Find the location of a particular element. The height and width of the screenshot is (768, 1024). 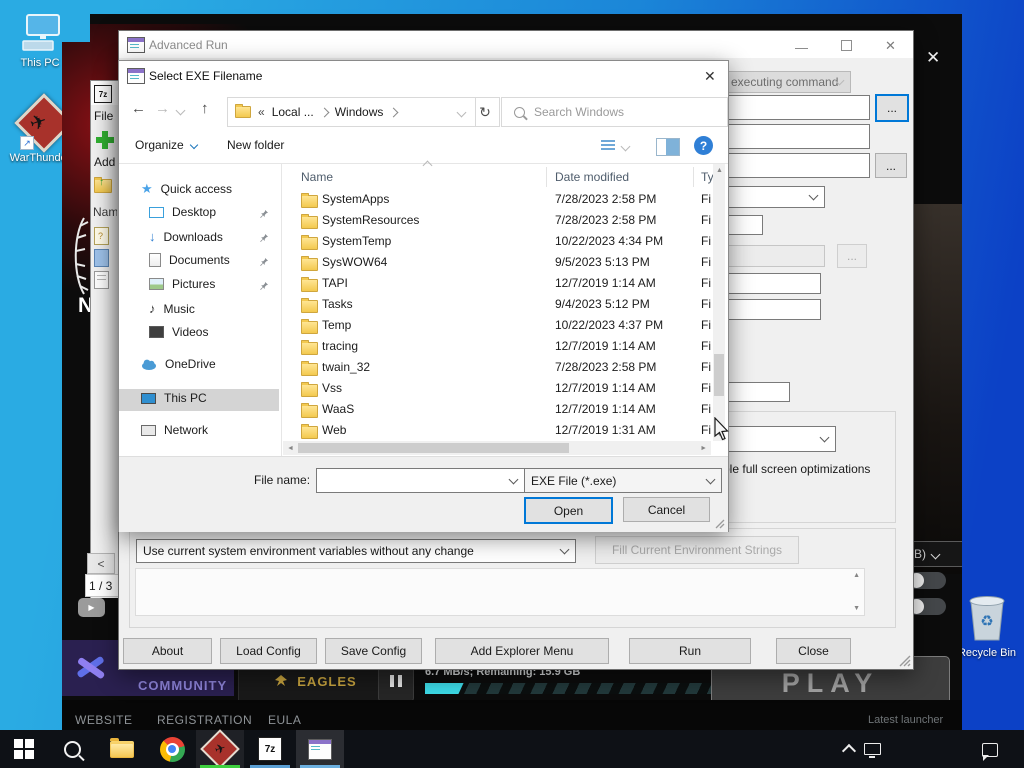

run-button: Run is located at coordinates (690, 651).